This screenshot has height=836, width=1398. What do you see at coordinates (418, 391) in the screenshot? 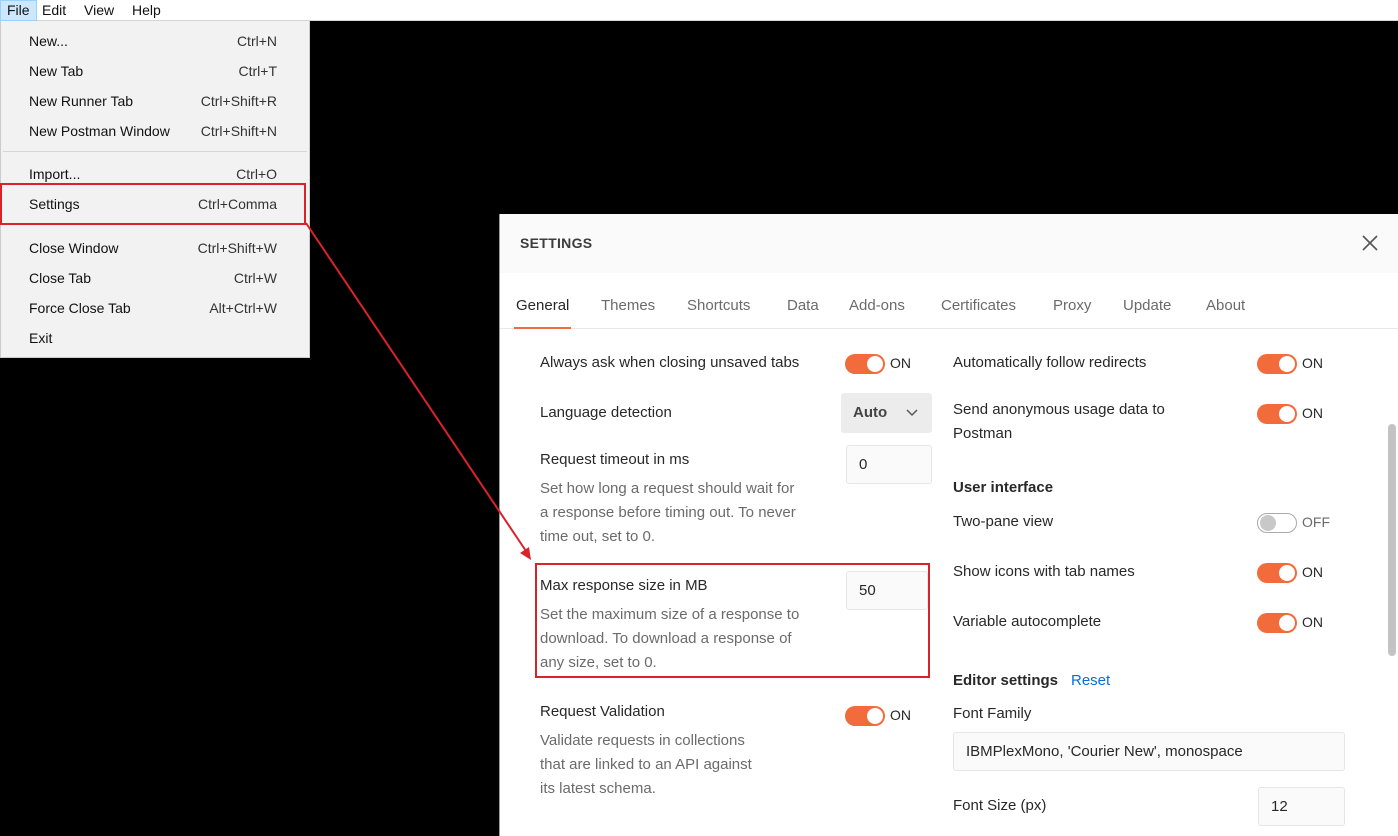
I see `annotation-arrow` at bounding box center [418, 391].